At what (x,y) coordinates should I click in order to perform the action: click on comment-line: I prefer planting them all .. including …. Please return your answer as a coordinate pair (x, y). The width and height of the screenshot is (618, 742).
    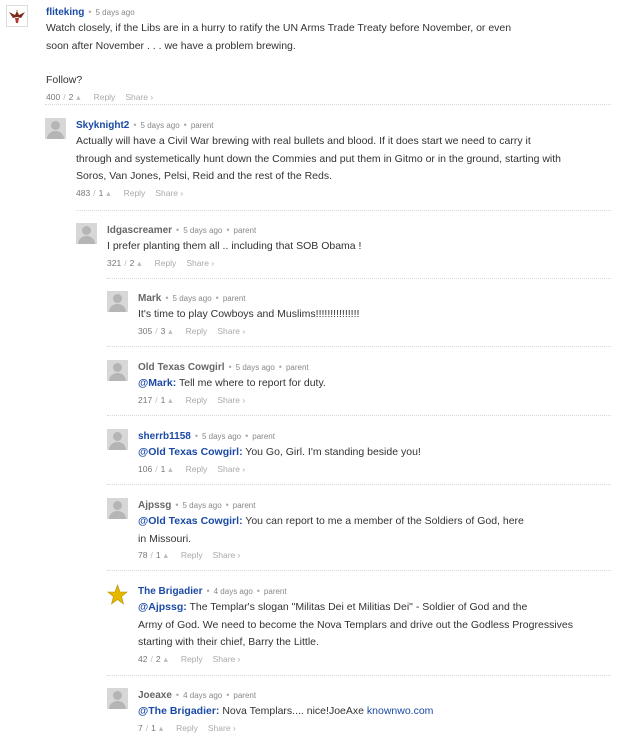
    Looking at the image, I should click on (234, 246).